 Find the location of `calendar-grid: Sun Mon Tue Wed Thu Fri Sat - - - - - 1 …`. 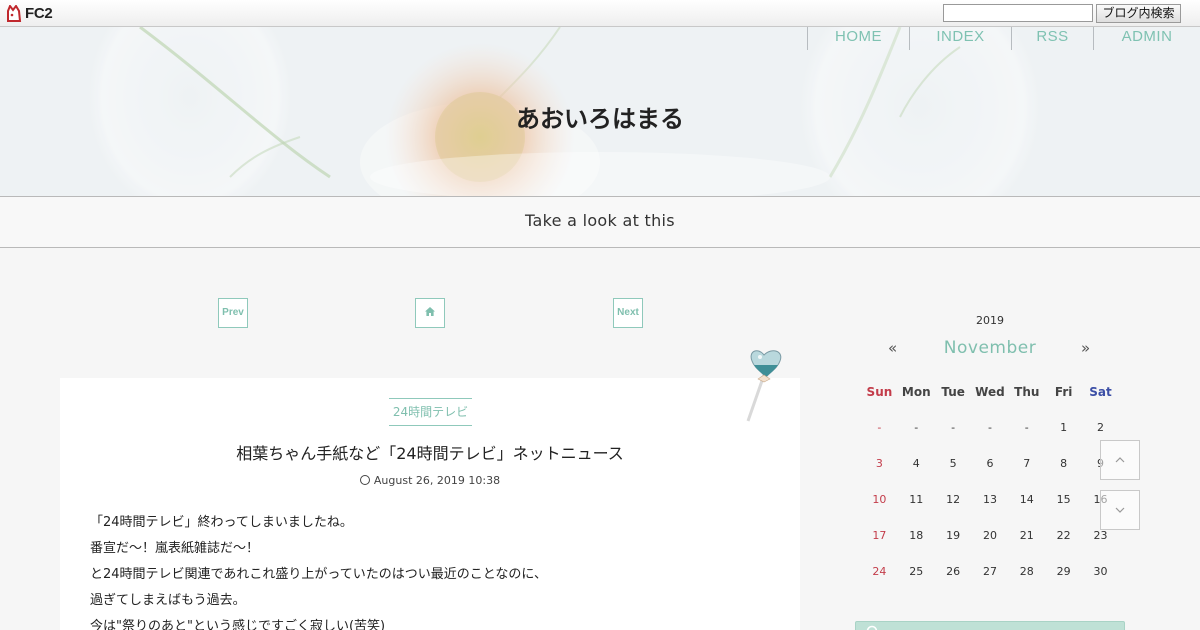

calendar-grid: Sun Mon Tue Wed Thu Fri Sat - - - - - 1 … is located at coordinates (990, 488).